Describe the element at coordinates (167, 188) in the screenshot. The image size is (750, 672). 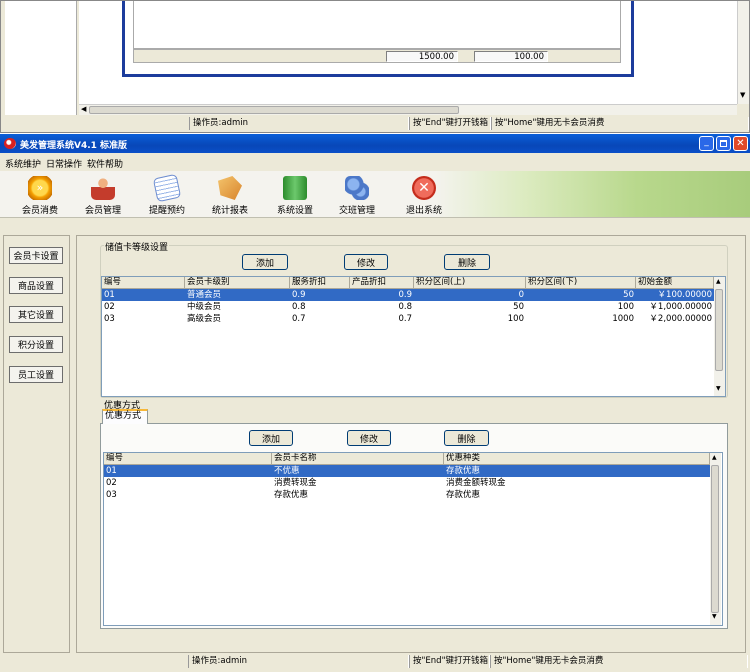
I see `reminder-icon` at that location.